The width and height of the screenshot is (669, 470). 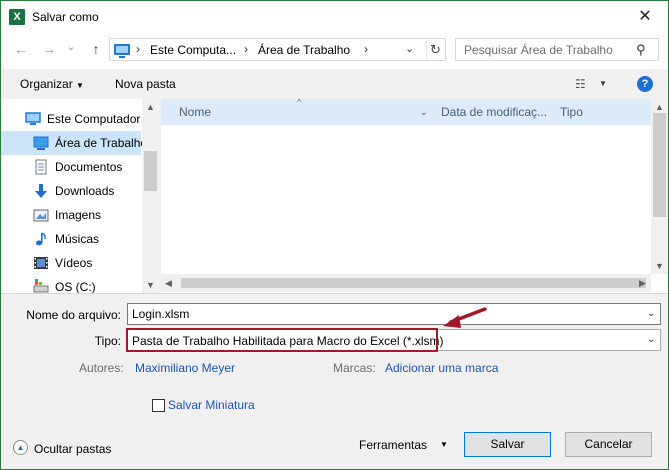 I want to click on sidebar-item-music: Músicas, so click(x=71, y=239).